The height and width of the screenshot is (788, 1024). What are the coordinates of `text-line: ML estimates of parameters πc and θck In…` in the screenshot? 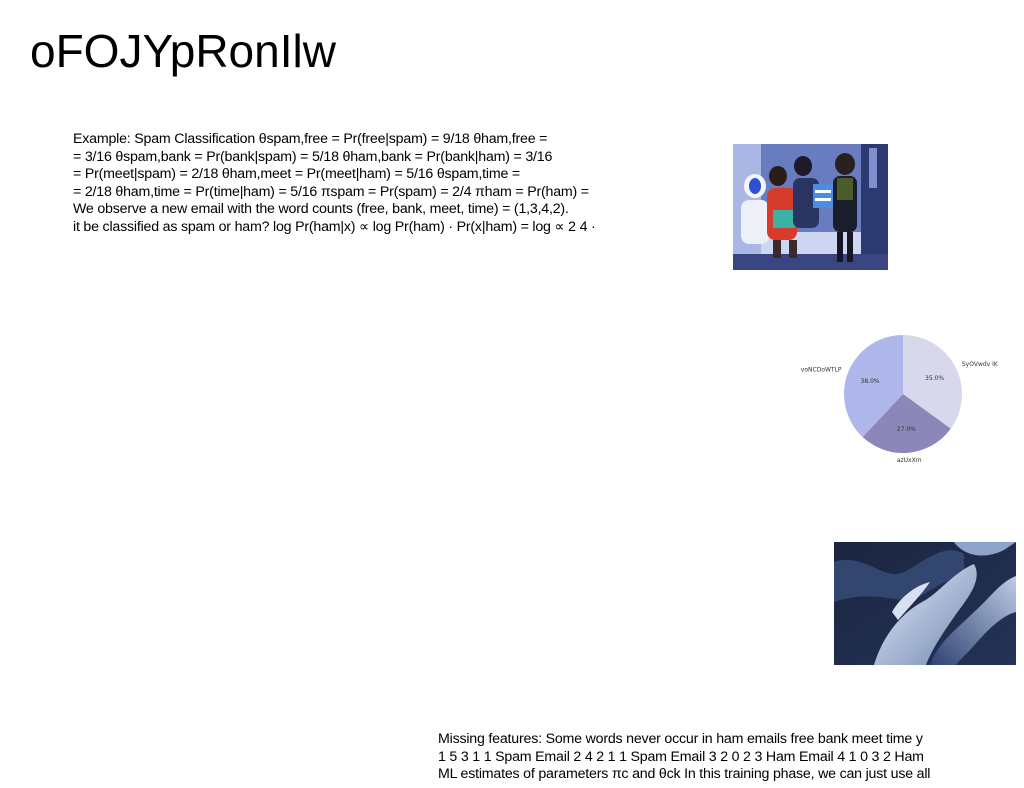 It's located at (684, 774).